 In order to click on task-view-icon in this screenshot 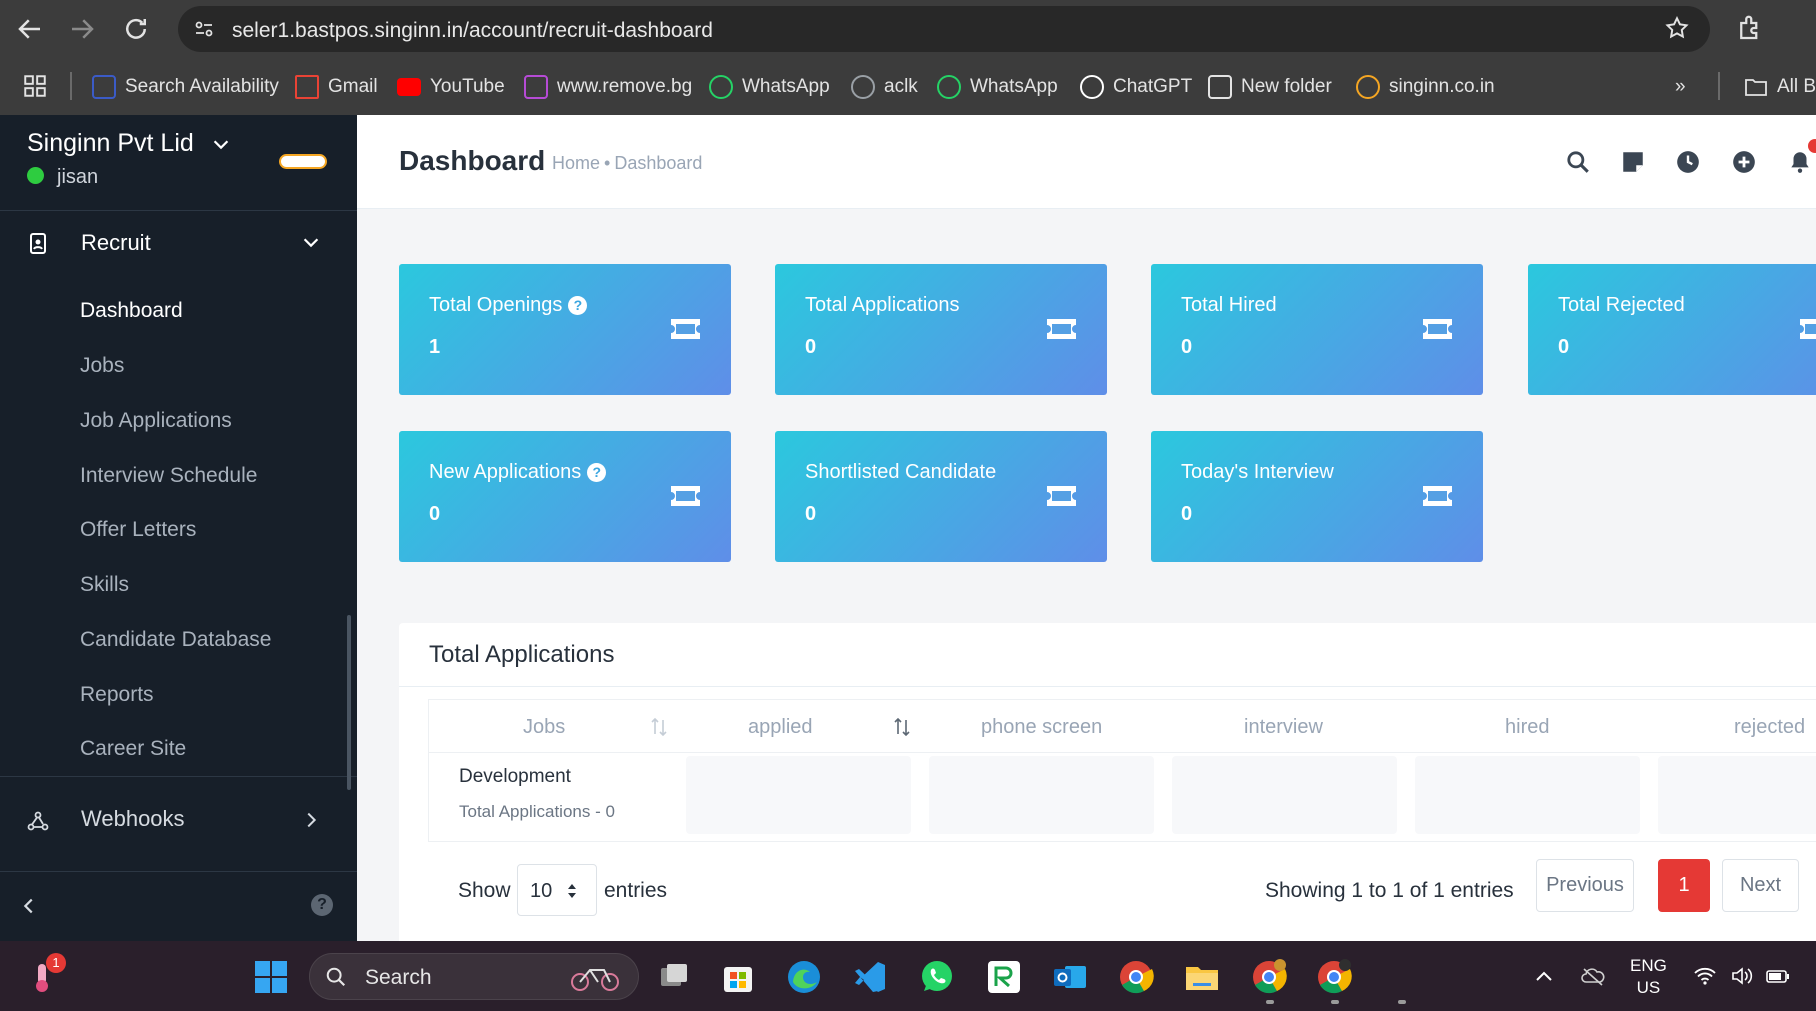, I will do `click(674, 977)`.